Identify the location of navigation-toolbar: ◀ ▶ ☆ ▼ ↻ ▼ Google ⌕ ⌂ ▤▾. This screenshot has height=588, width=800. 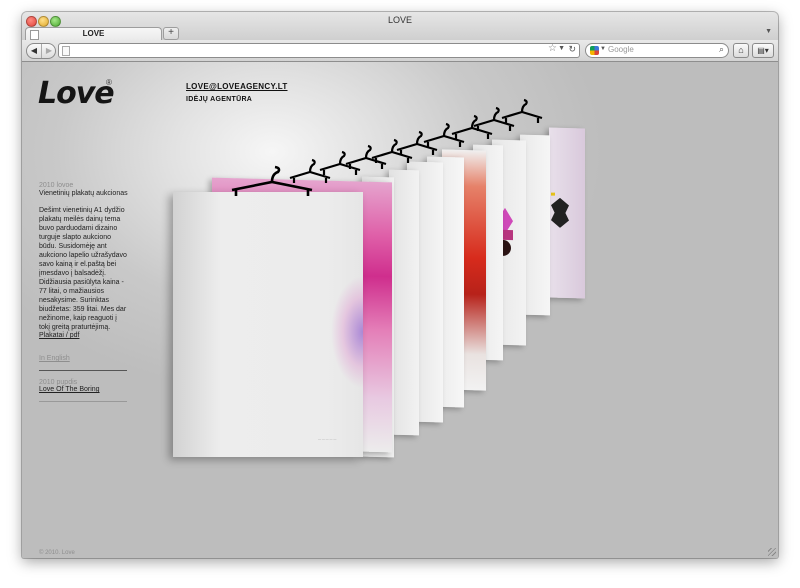
(400, 51).